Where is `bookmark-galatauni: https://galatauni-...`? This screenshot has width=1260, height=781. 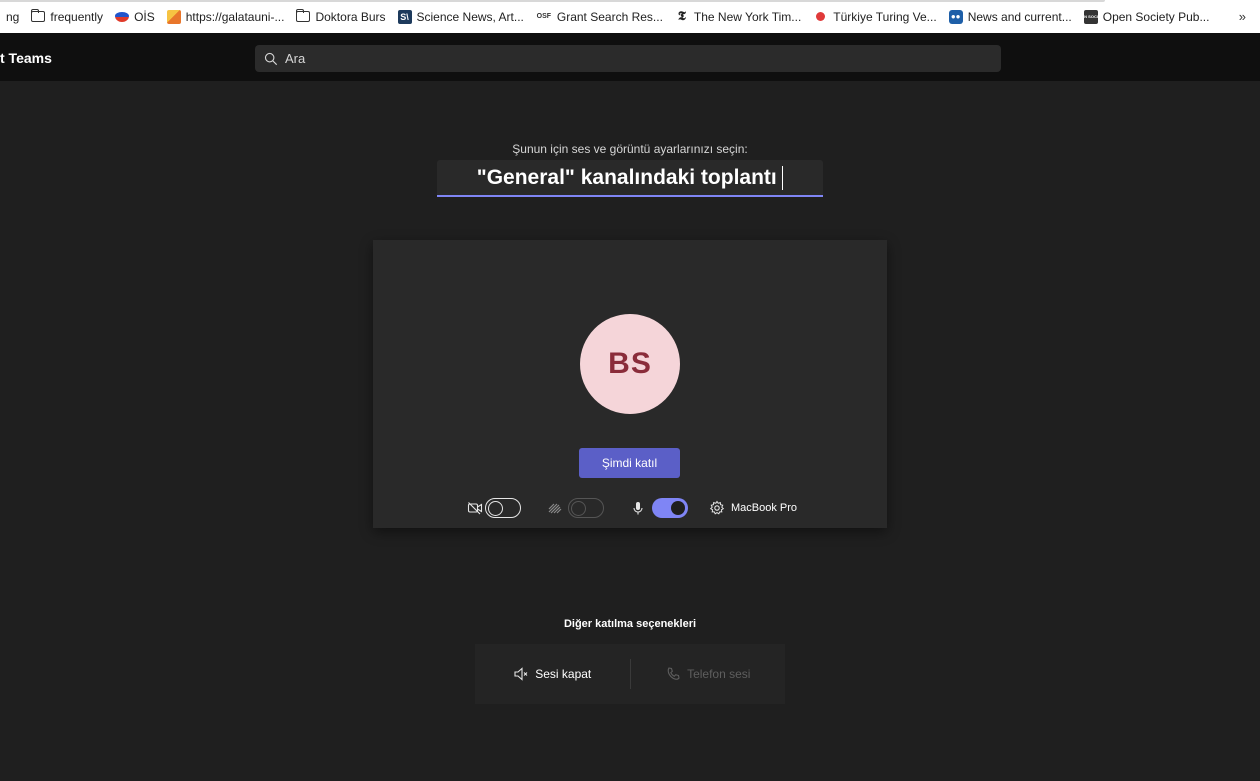
bookmark-galatauni: https://galatauni-... is located at coordinates (225, 17).